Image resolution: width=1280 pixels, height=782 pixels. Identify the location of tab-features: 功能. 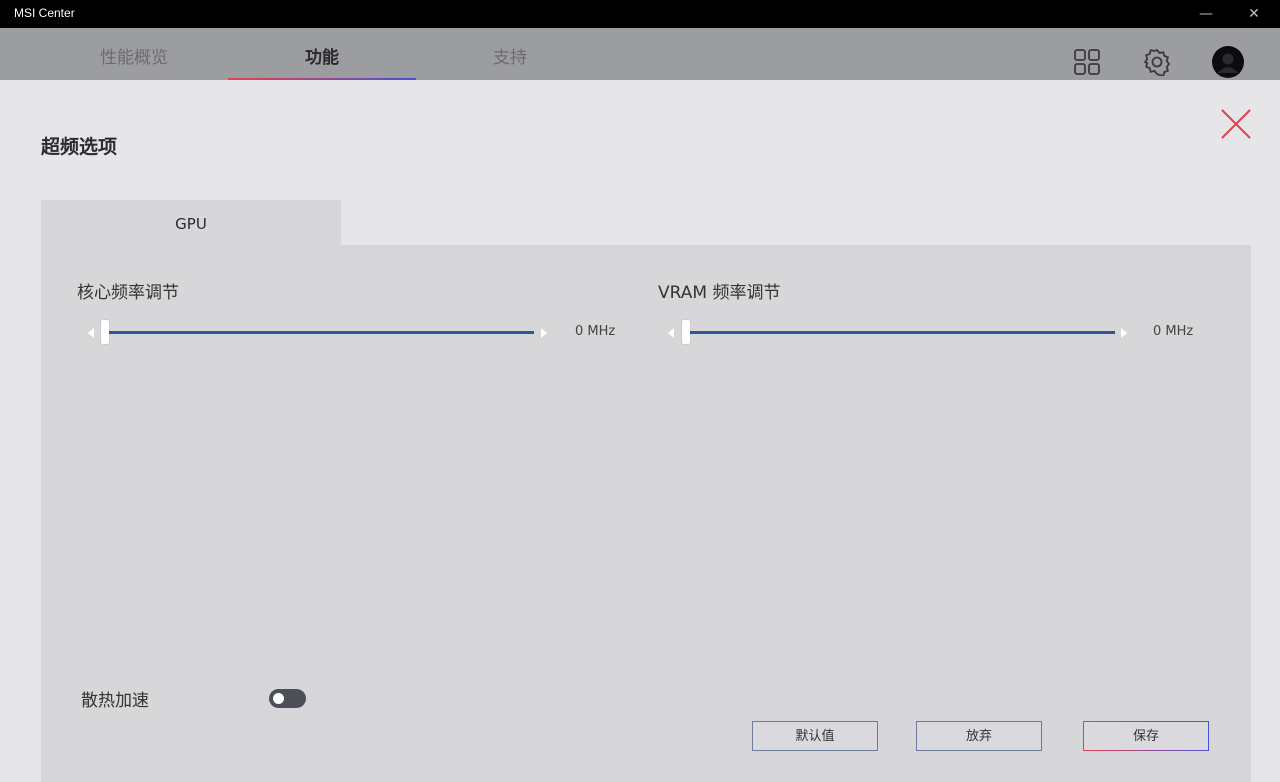
(322, 54).